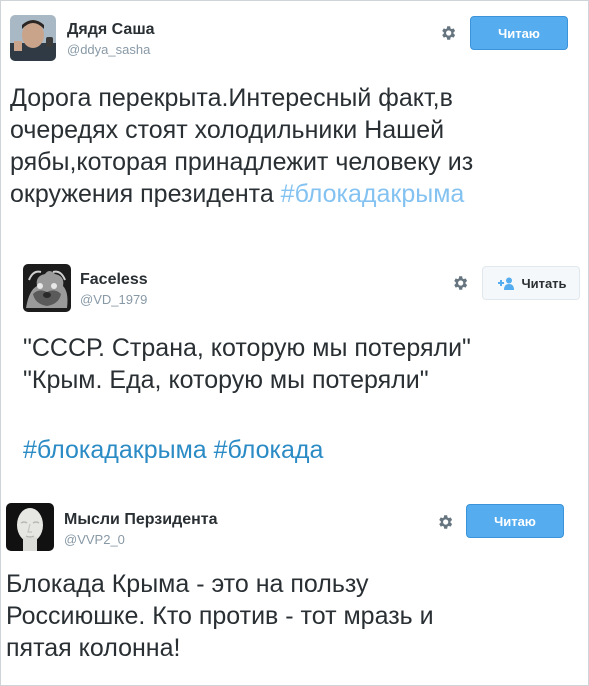 This screenshot has height=686, width=589. What do you see at coordinates (145, 194) in the screenshot?
I see `tweet-text-line-start: окружения президента` at bounding box center [145, 194].